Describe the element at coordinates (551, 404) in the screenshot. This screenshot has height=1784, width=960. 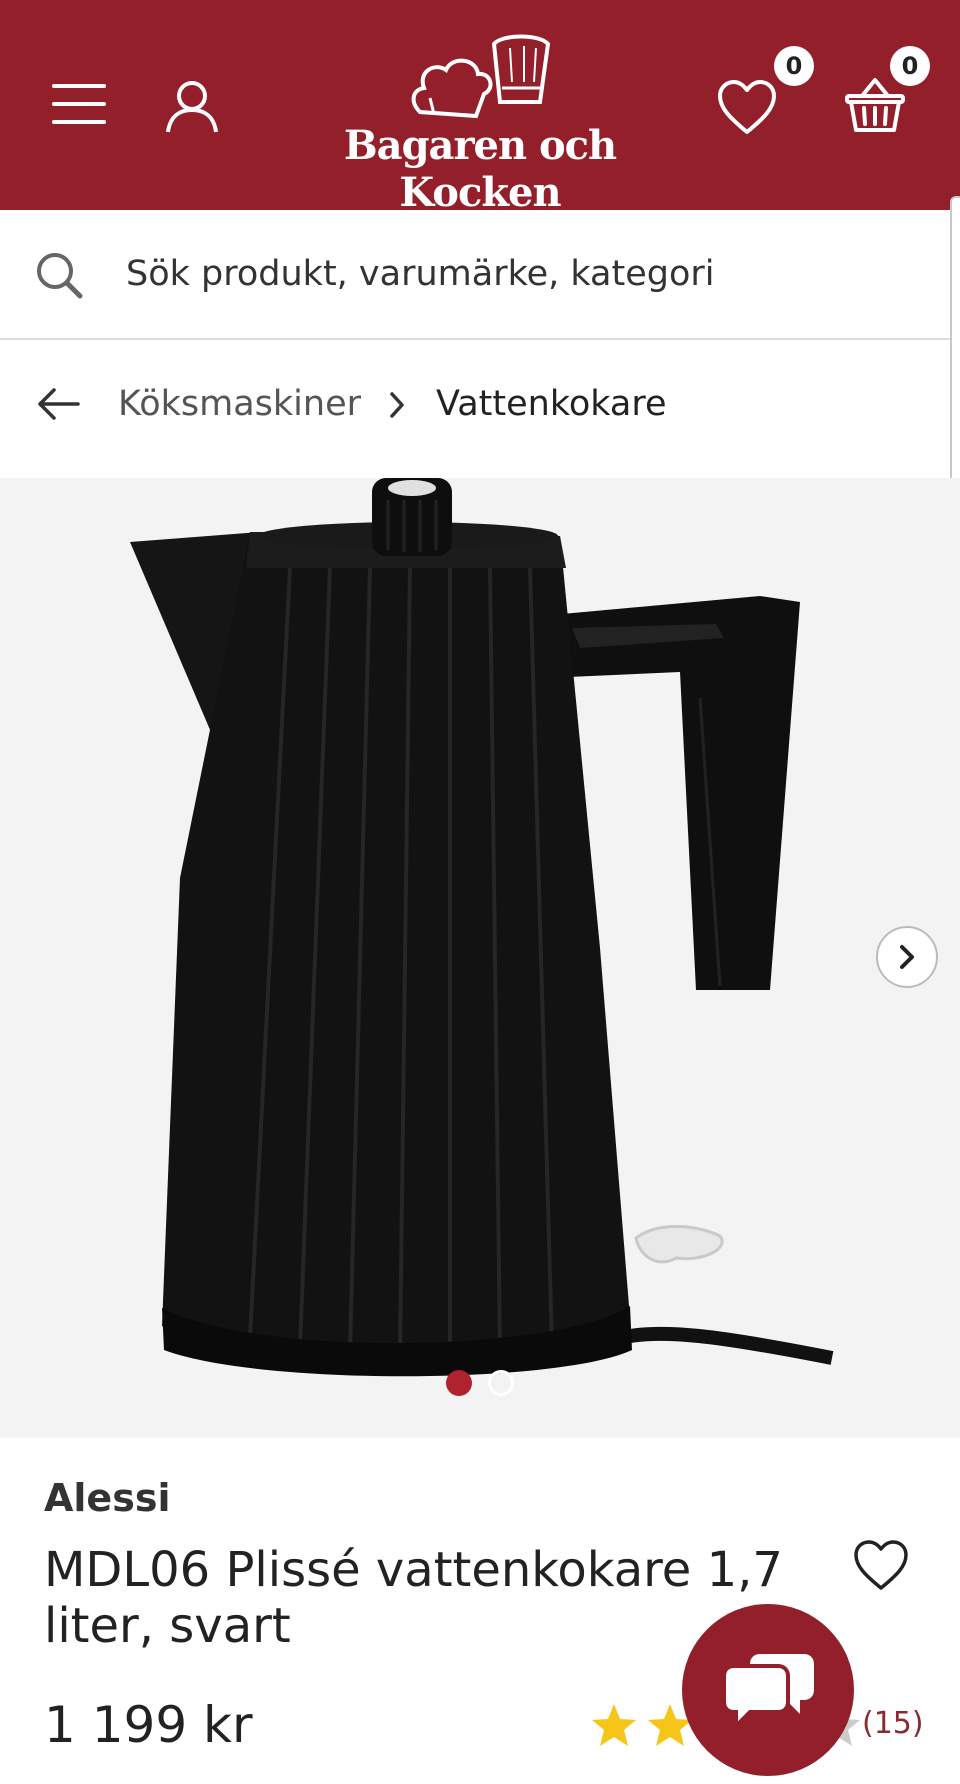
I see `breadcrumb-current: Vattenkokare` at that location.